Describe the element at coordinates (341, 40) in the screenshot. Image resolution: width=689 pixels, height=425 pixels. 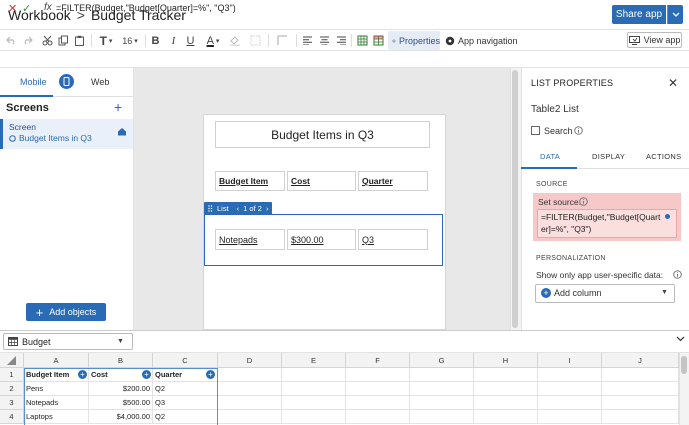
I see `align-right-icon` at that location.